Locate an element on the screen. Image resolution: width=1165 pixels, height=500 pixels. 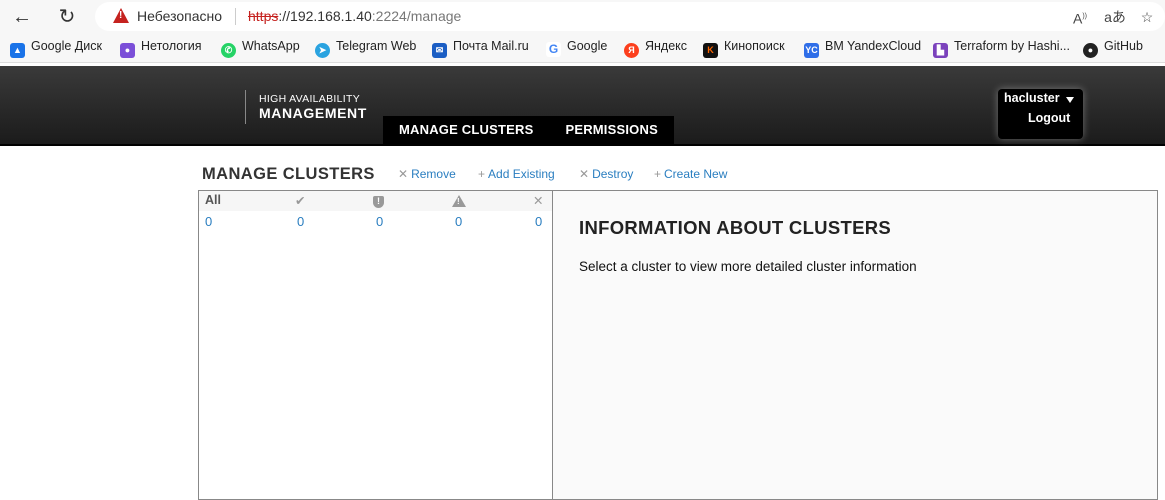
bookmark-google: G Google is located at coordinates (576, 48).